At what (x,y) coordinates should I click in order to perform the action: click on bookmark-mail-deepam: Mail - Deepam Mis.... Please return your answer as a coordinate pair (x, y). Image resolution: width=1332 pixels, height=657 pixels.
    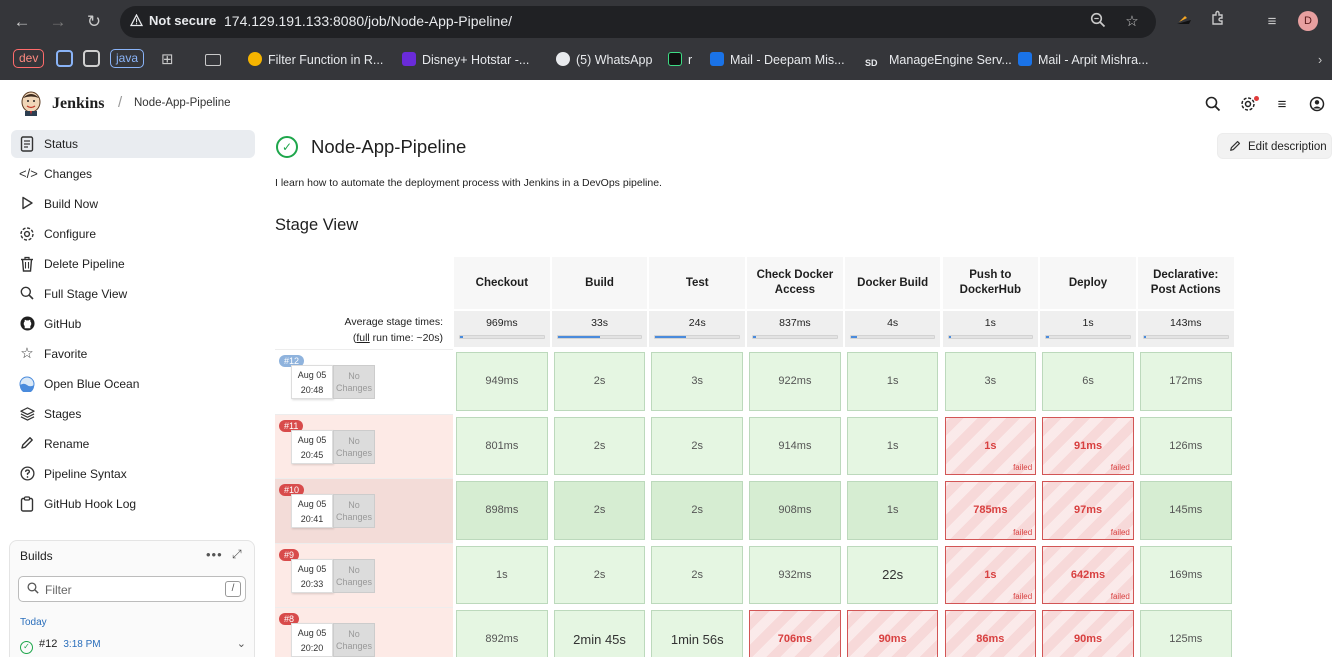
    Looking at the image, I should click on (777, 60).